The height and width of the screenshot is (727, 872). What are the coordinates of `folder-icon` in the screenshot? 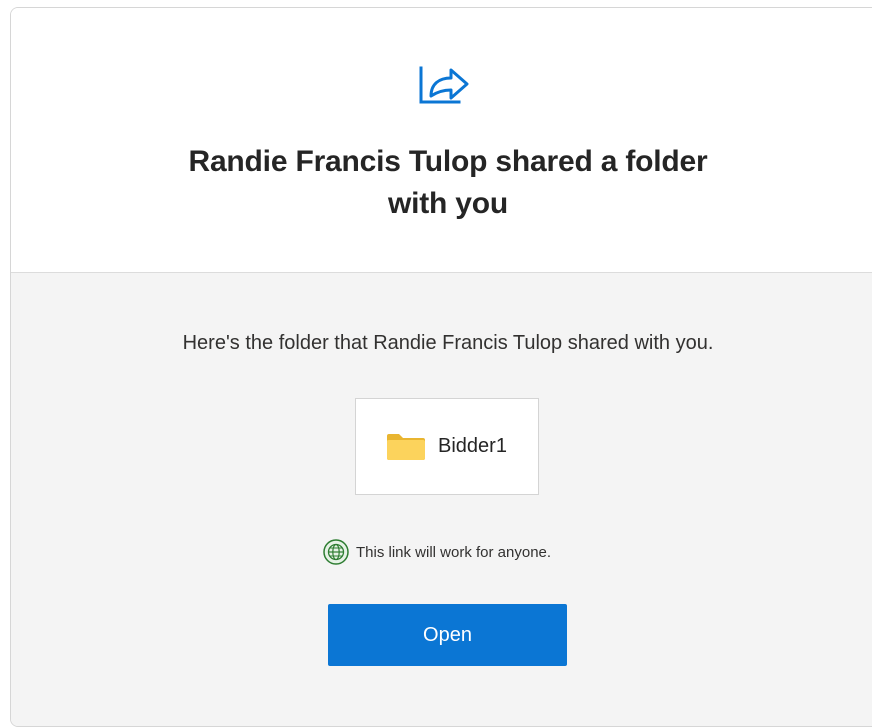 It's located at (406, 446).